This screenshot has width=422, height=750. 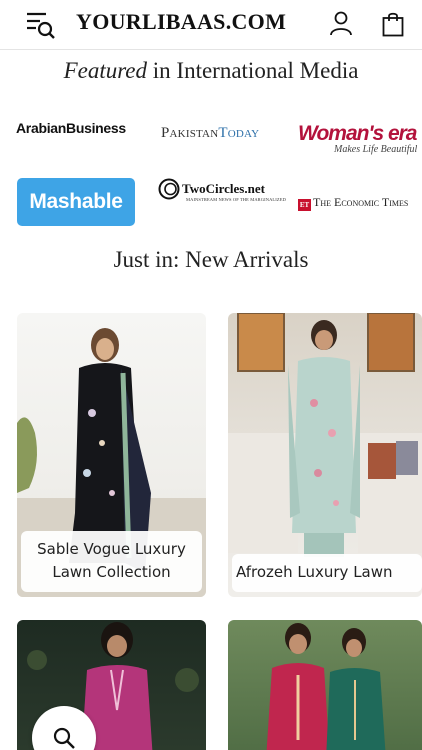 What do you see at coordinates (236, 199) in the screenshot?
I see `twocircles-logo-tagline: MAINSTREAM NEWS OF THE MARGINALIZED` at bounding box center [236, 199].